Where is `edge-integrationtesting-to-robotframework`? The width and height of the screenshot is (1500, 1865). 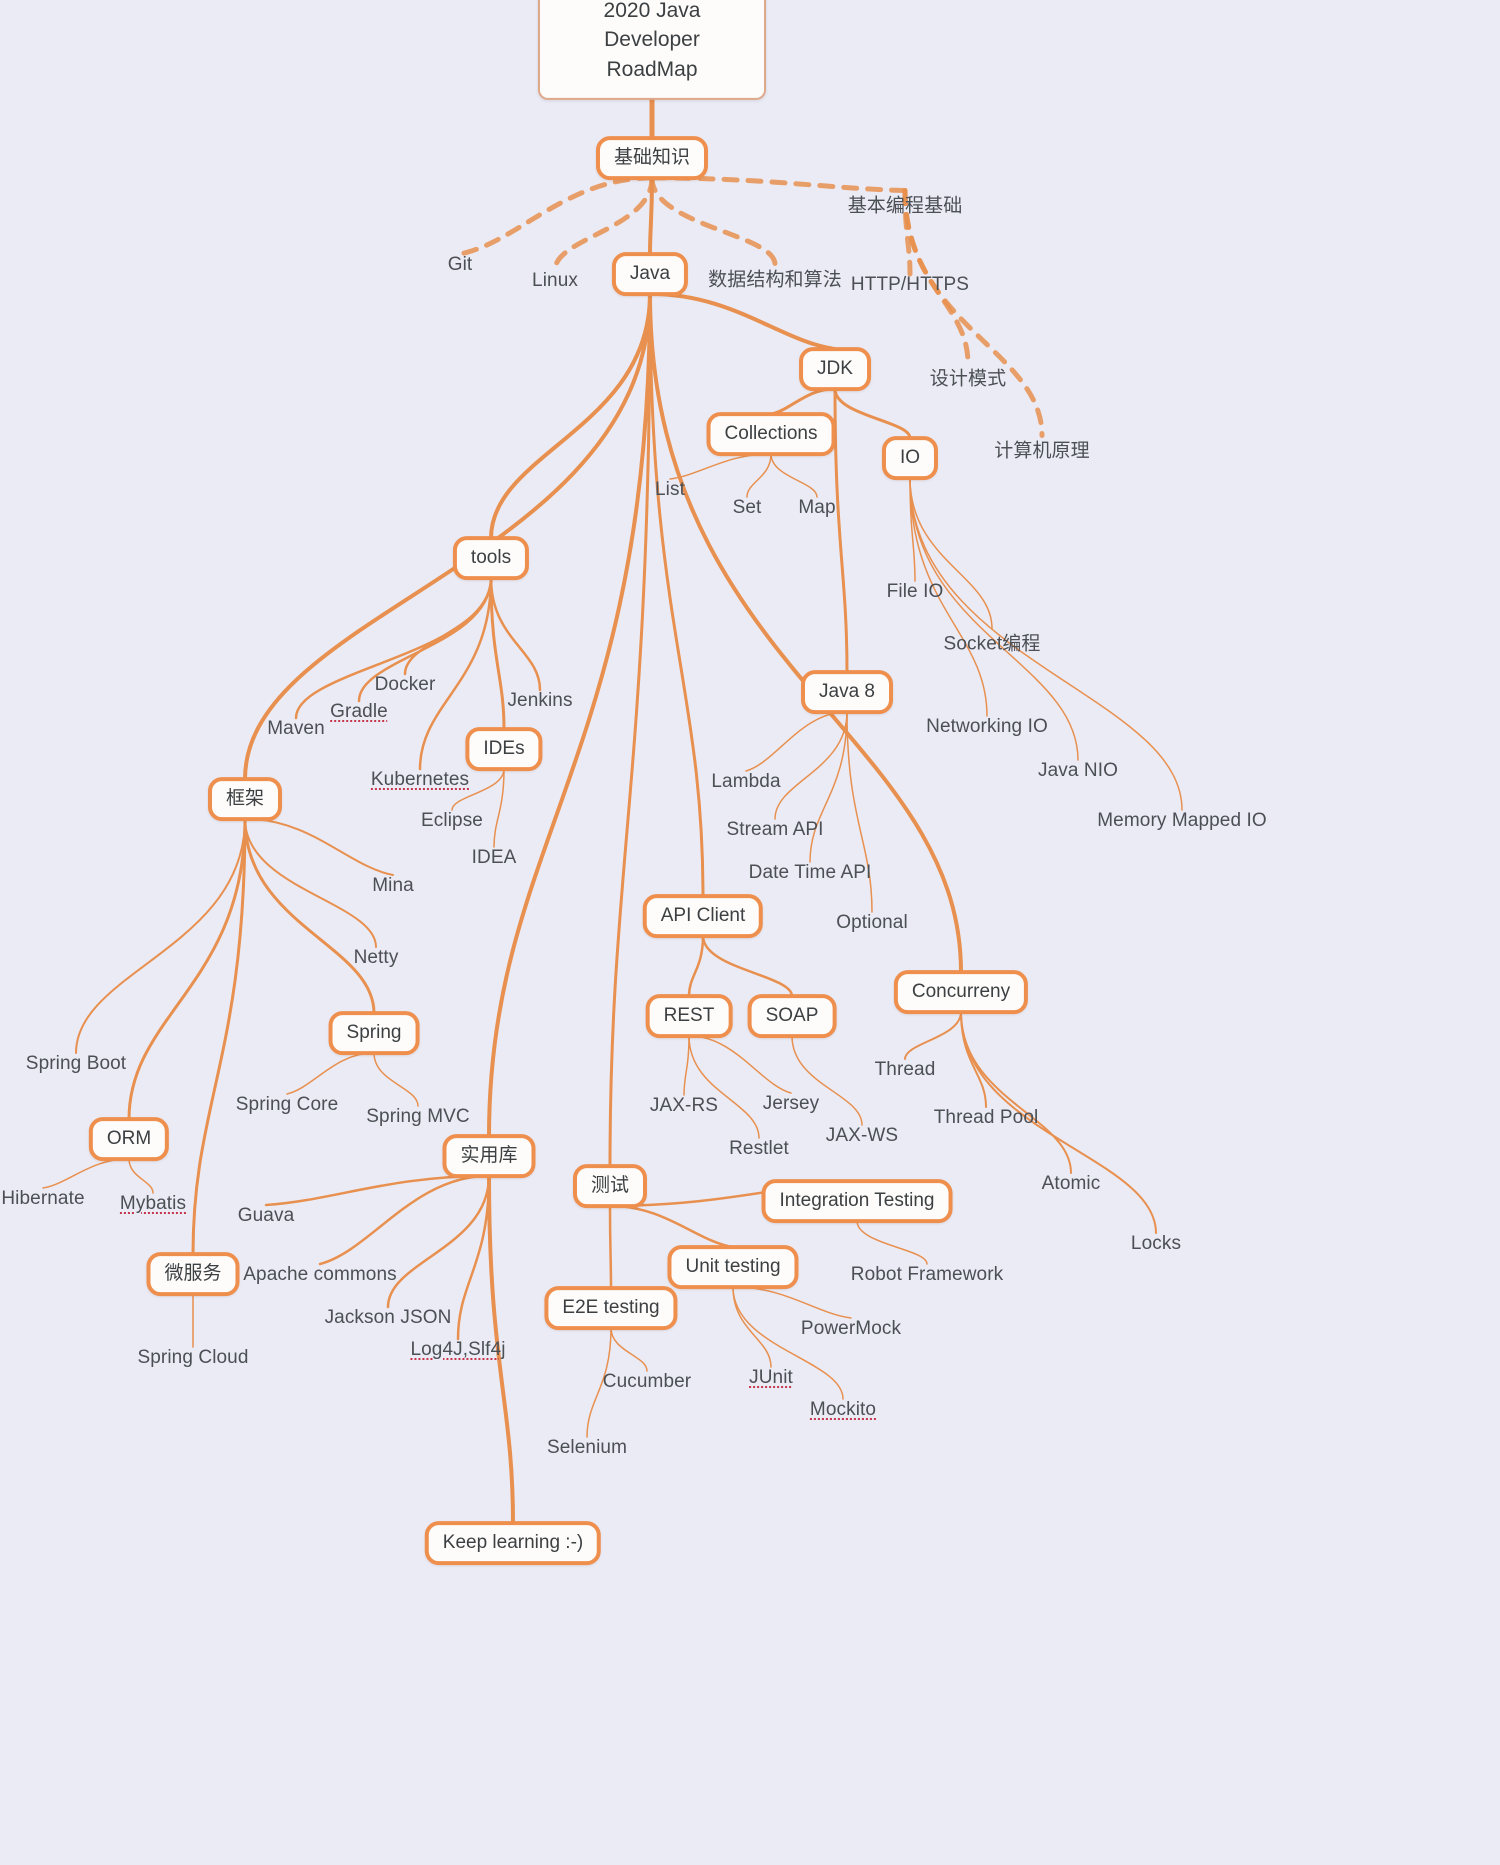
edge-integrationtesting-to-robotframework is located at coordinates (892, 1242).